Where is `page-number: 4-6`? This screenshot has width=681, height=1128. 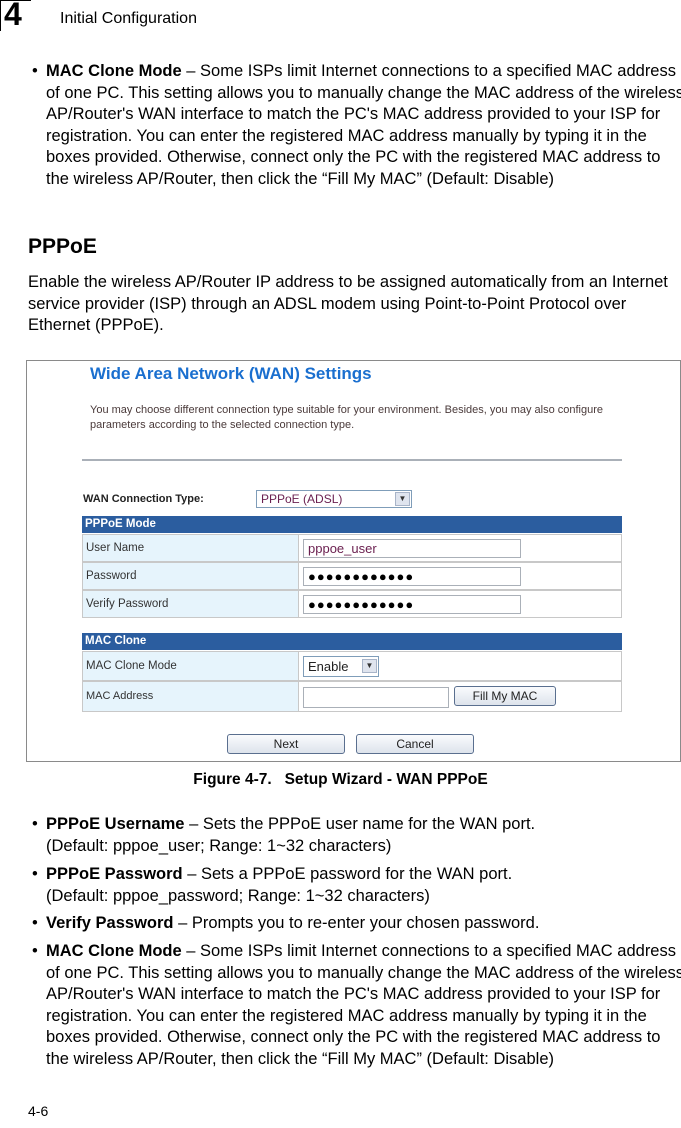 page-number: 4-6 is located at coordinates (38, 1111).